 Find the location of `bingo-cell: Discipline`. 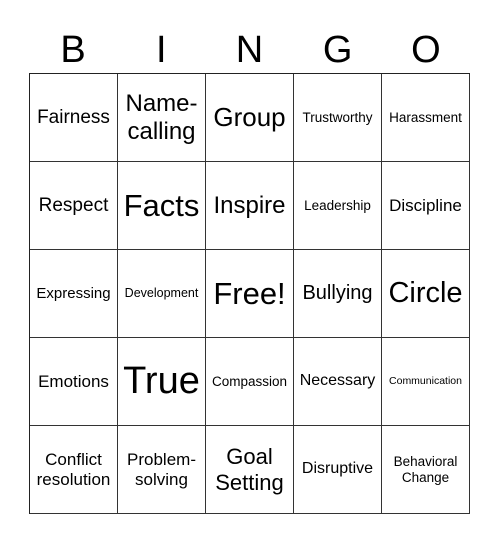

bingo-cell: Discipline is located at coordinates (426, 206).